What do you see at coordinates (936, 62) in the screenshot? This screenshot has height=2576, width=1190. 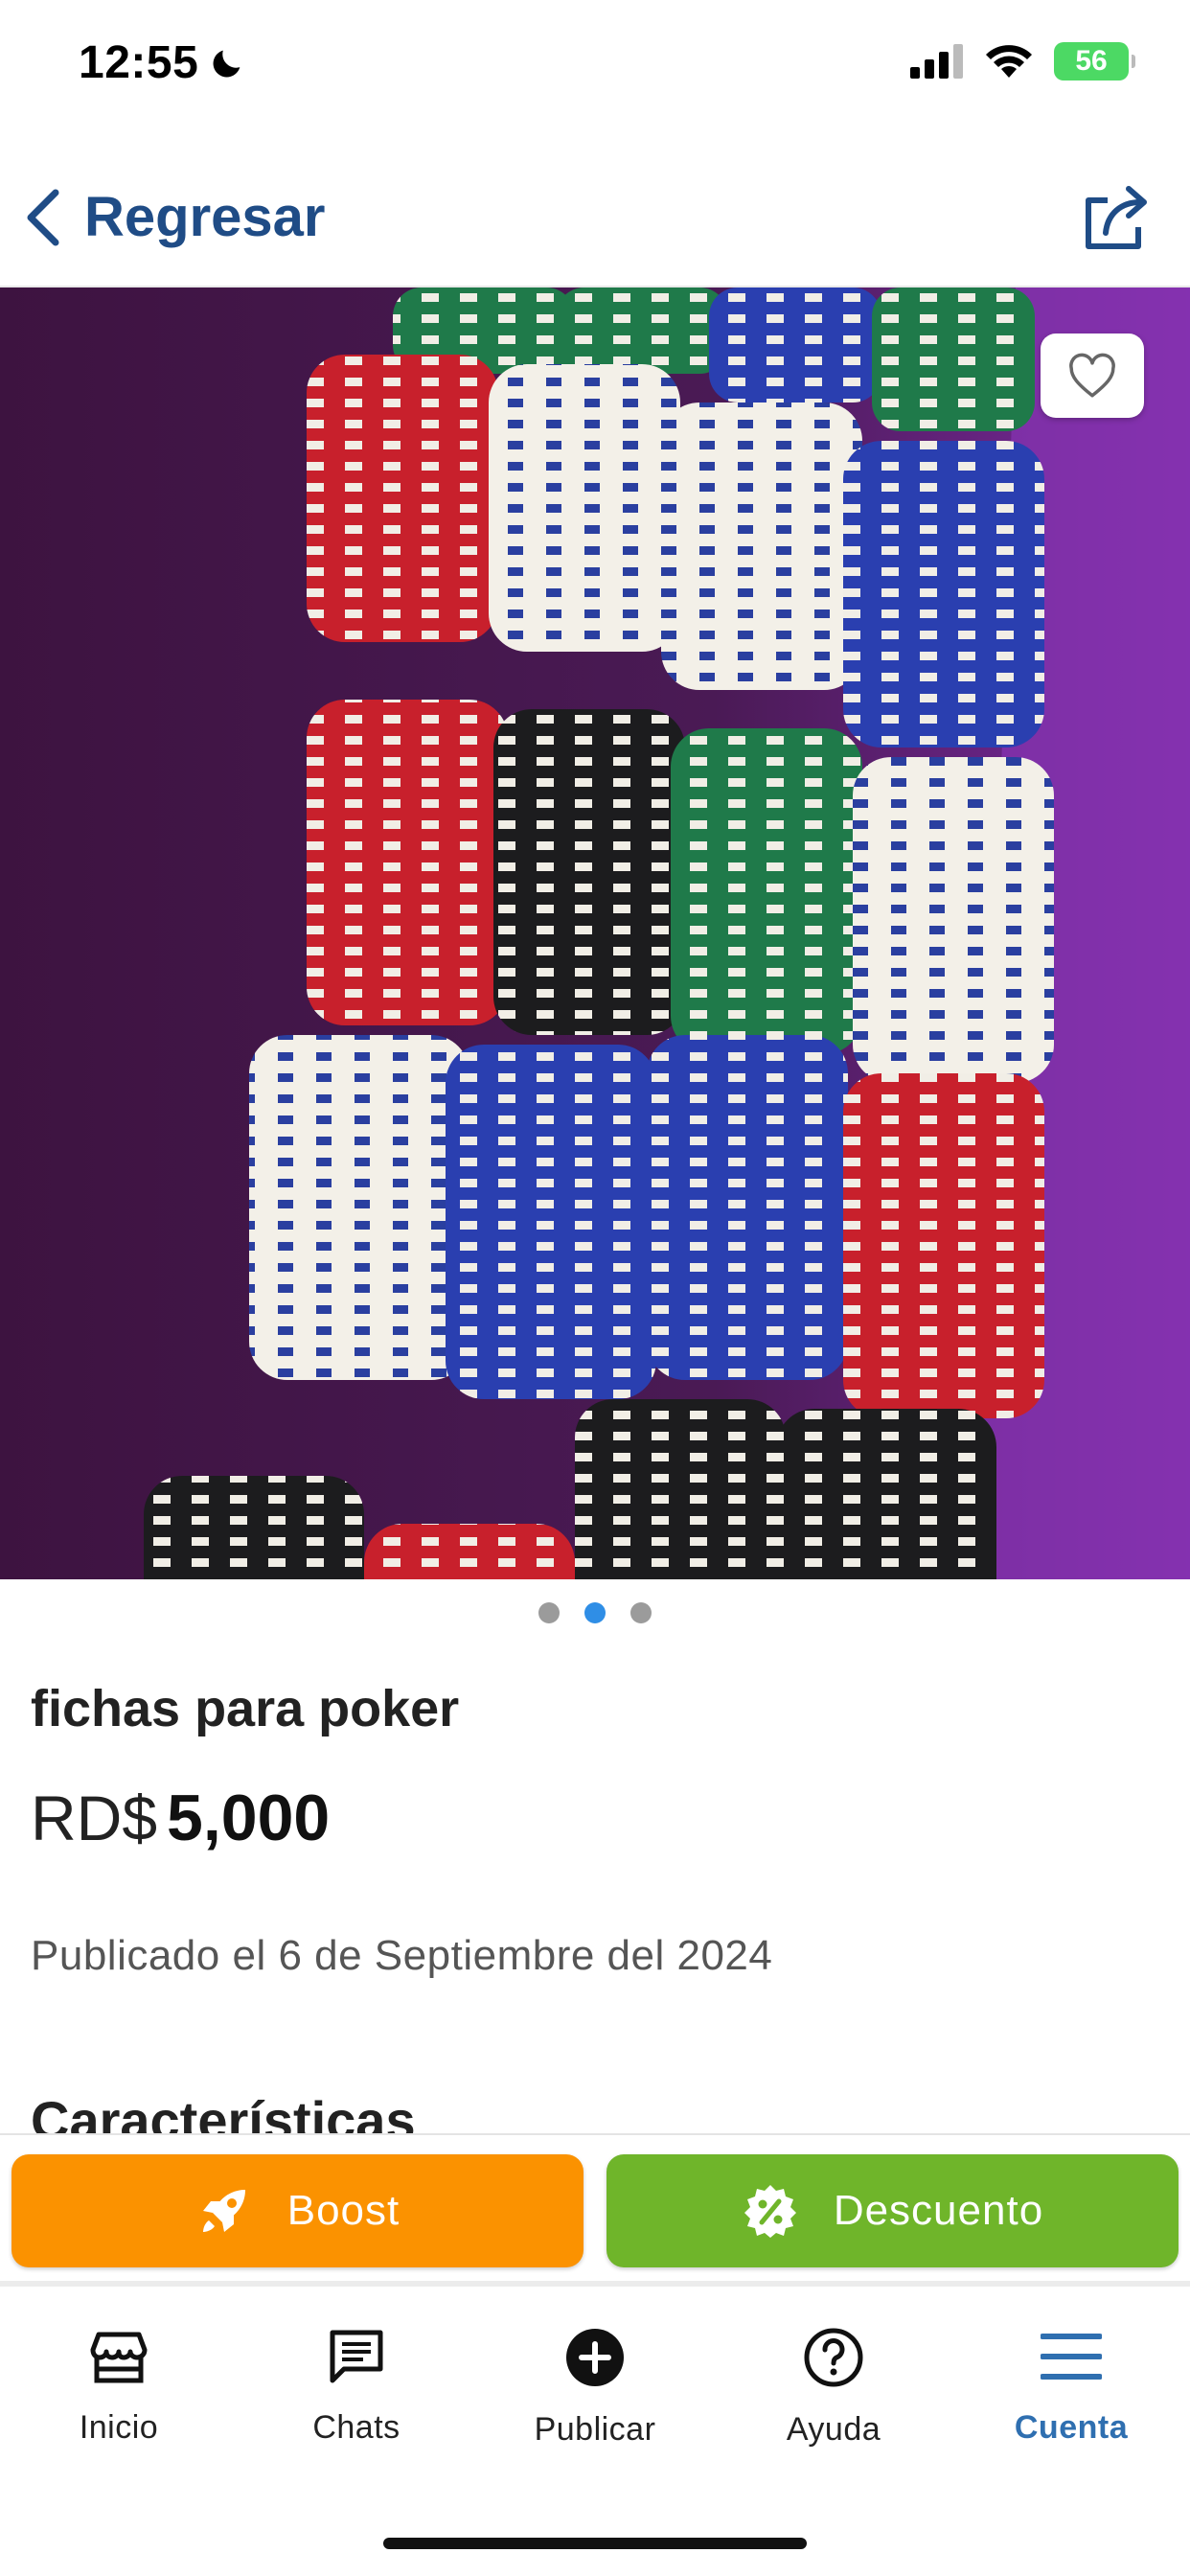 I see `signal-icon` at bounding box center [936, 62].